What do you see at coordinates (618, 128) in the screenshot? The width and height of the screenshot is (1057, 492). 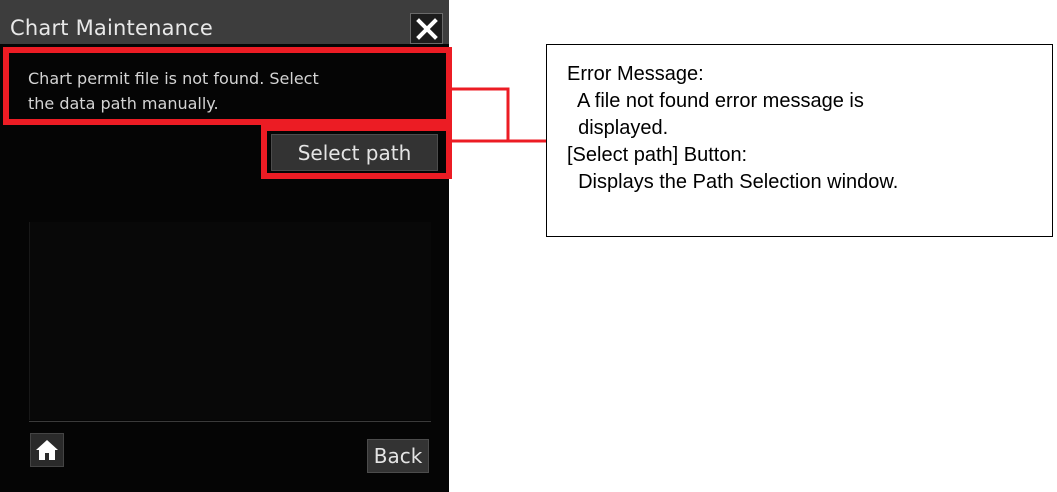 I see `callout-line: displayed.` at bounding box center [618, 128].